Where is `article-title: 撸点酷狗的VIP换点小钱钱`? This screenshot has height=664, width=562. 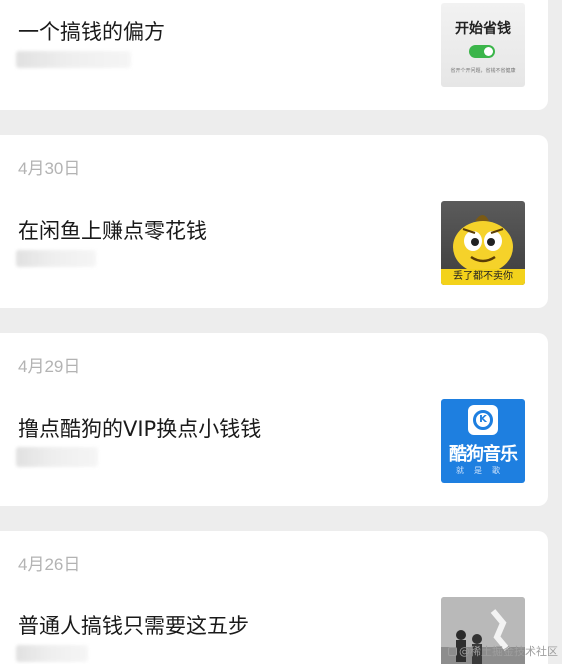 article-title: 撸点酷狗的VIP换点小钱钱 is located at coordinates (139, 428).